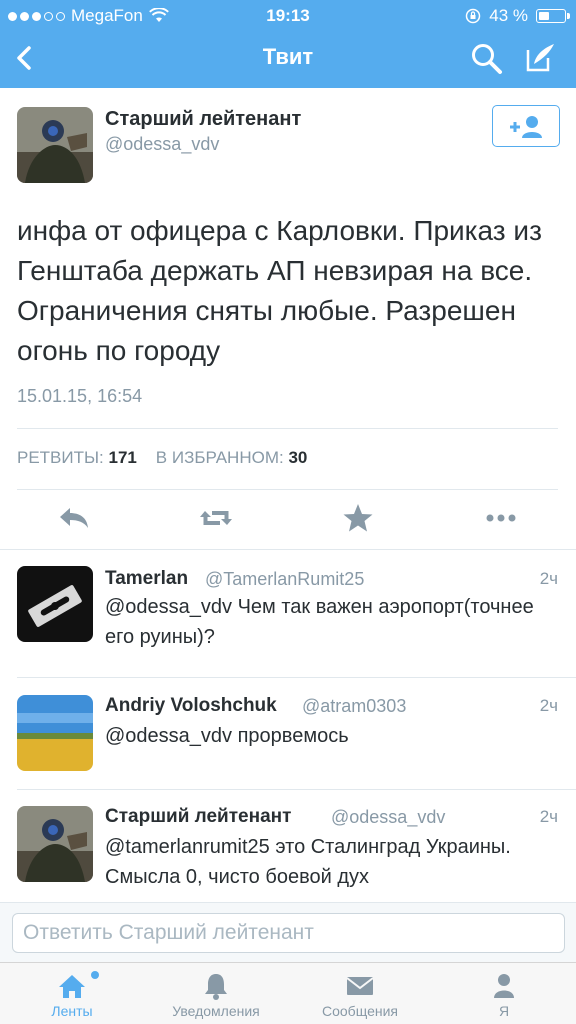 This screenshot has width=576, height=1024. I want to click on tab-label: Я, so click(504, 1011).